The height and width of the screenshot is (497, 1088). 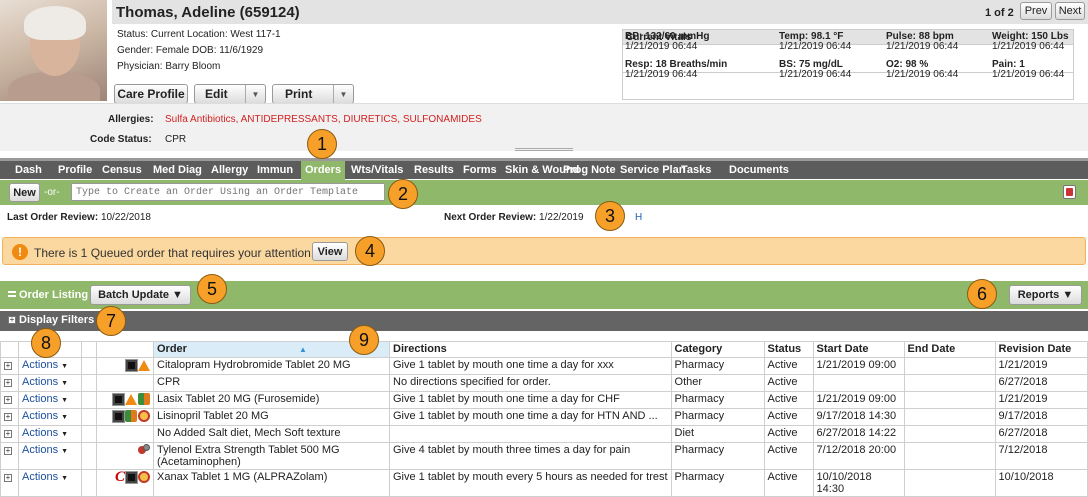 What do you see at coordinates (271, 417) in the screenshot?
I see `order-cell: Lisinopril Tablet 20 MG` at bounding box center [271, 417].